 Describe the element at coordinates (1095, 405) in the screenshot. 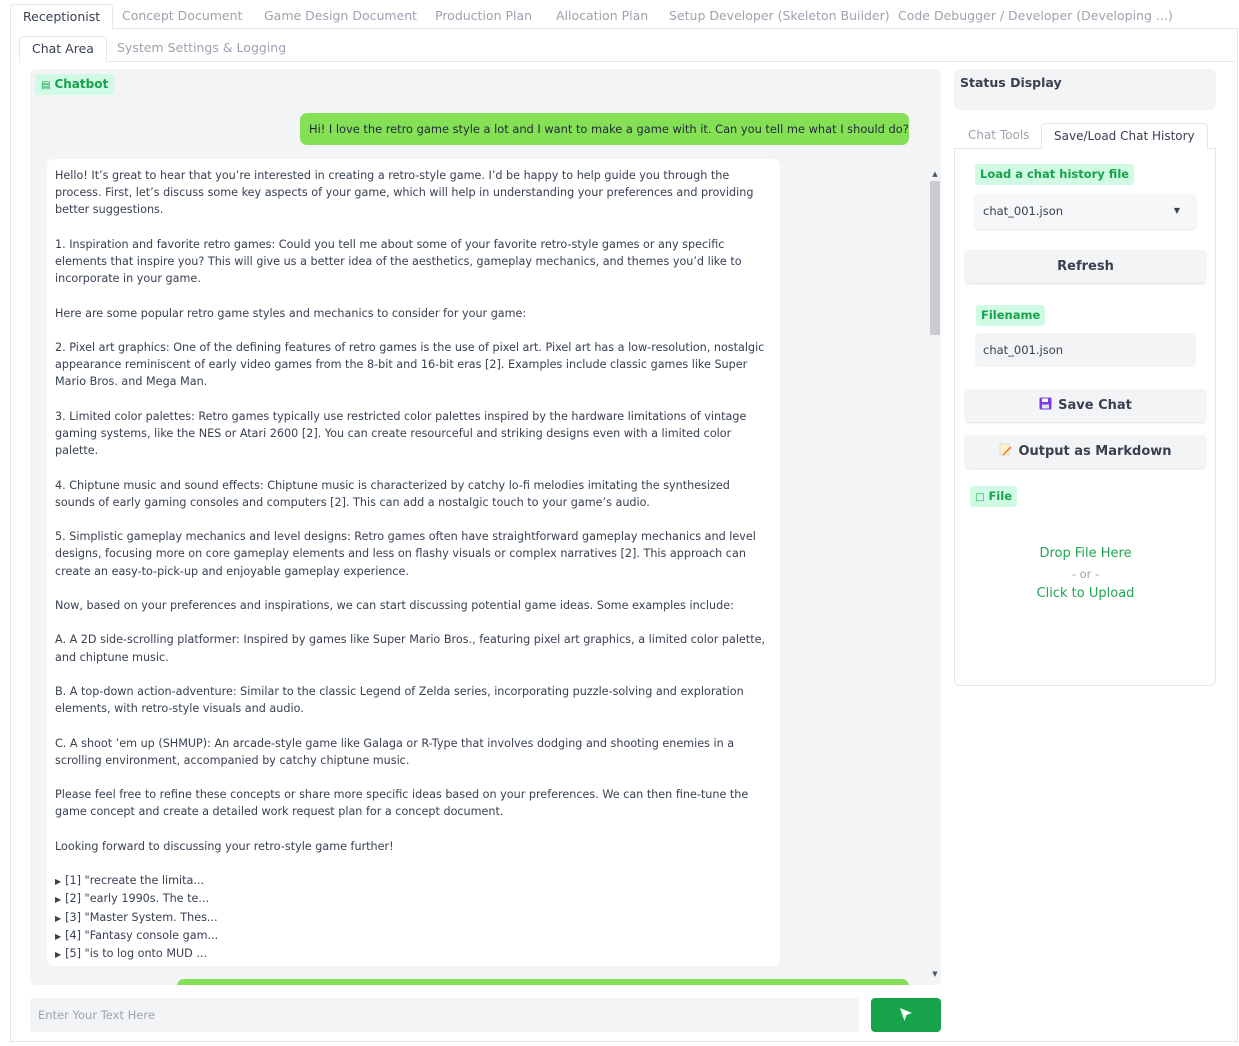

I see `save-chat-label: Save Chat` at that location.